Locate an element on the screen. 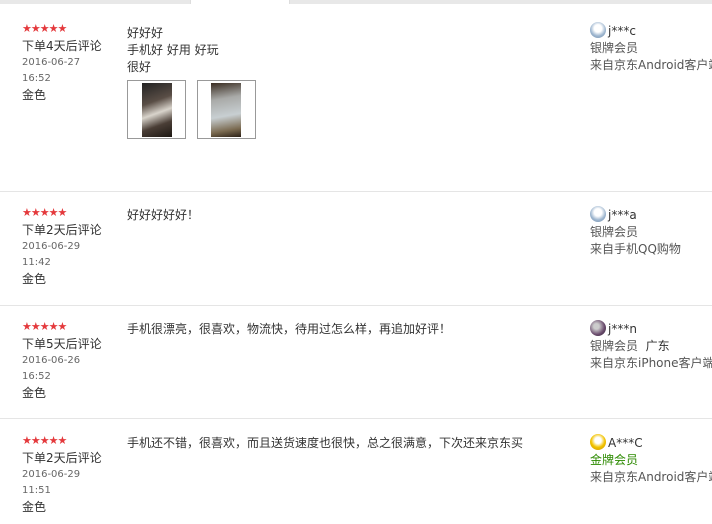 The height and width of the screenshot is (524, 712). reviewer-name: j***n is located at coordinates (622, 329).